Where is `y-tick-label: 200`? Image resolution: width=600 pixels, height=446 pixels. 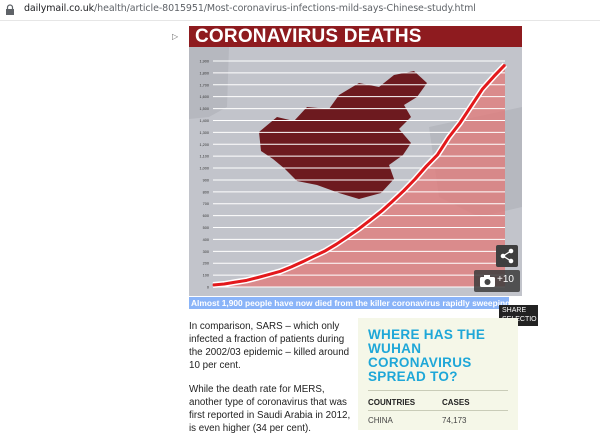 y-tick-label: 200 is located at coordinates (206, 264).